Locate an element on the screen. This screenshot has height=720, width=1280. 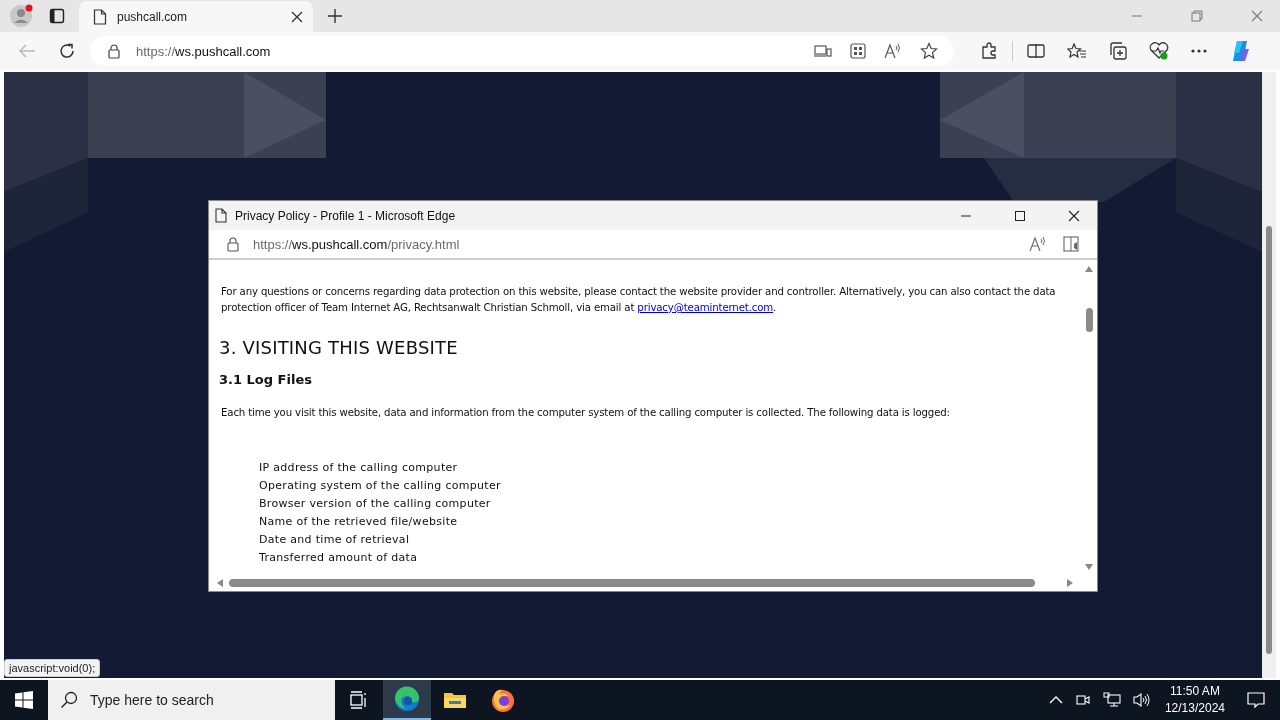
tab-title: pushcall.com is located at coordinates (153, 17).